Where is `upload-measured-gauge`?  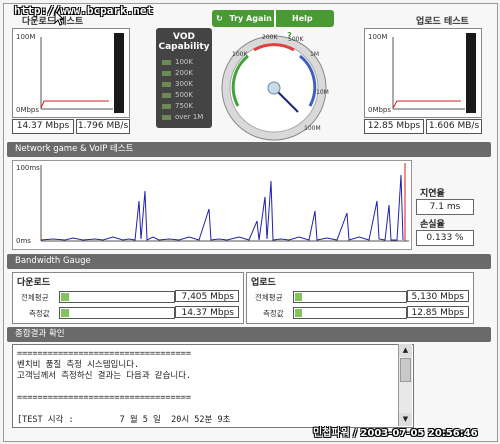
upload-measured-gauge is located at coordinates (350, 313).